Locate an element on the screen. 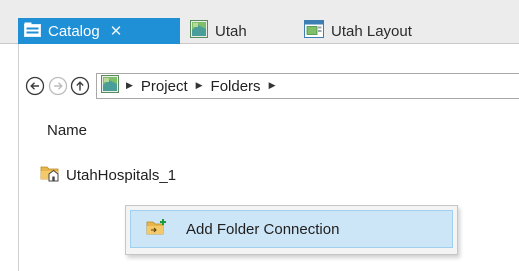 The image size is (519, 271). breadcrumb-project: Project is located at coordinates (164, 86).